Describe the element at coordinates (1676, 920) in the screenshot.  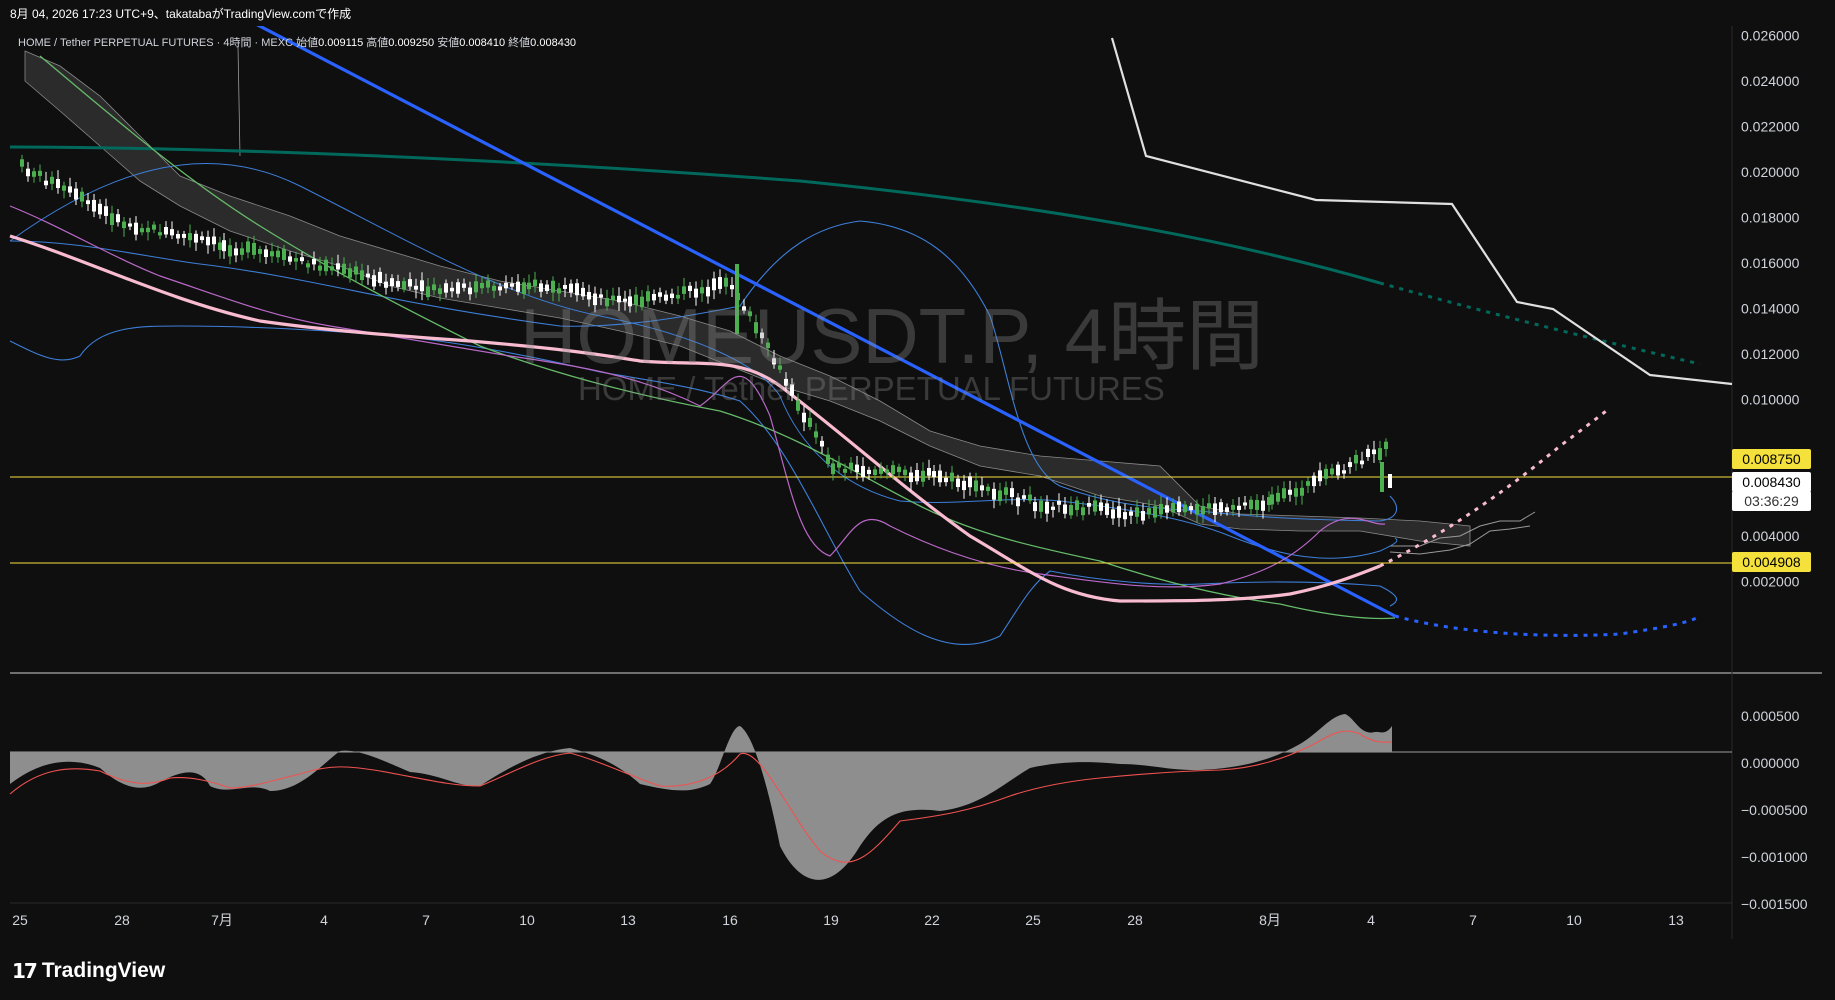
I see `time-axis-label: 13` at that location.